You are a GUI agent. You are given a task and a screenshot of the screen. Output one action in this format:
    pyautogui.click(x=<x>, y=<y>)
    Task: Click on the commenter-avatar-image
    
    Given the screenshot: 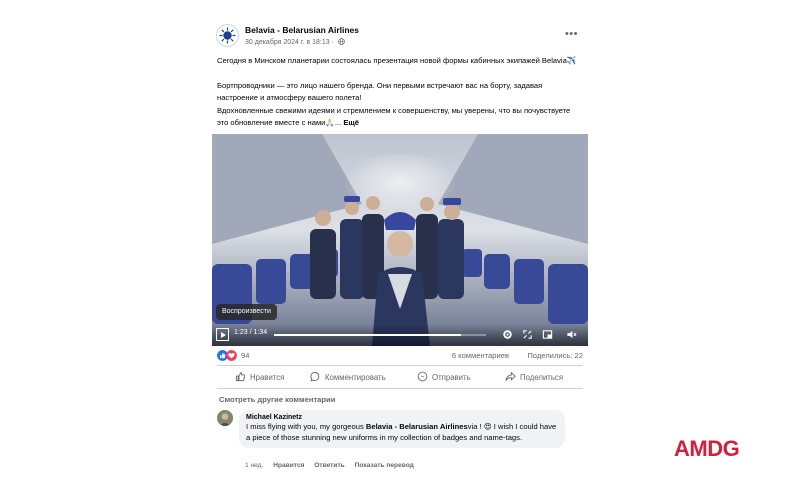 What is the action you would take?
    pyautogui.click(x=225, y=418)
    